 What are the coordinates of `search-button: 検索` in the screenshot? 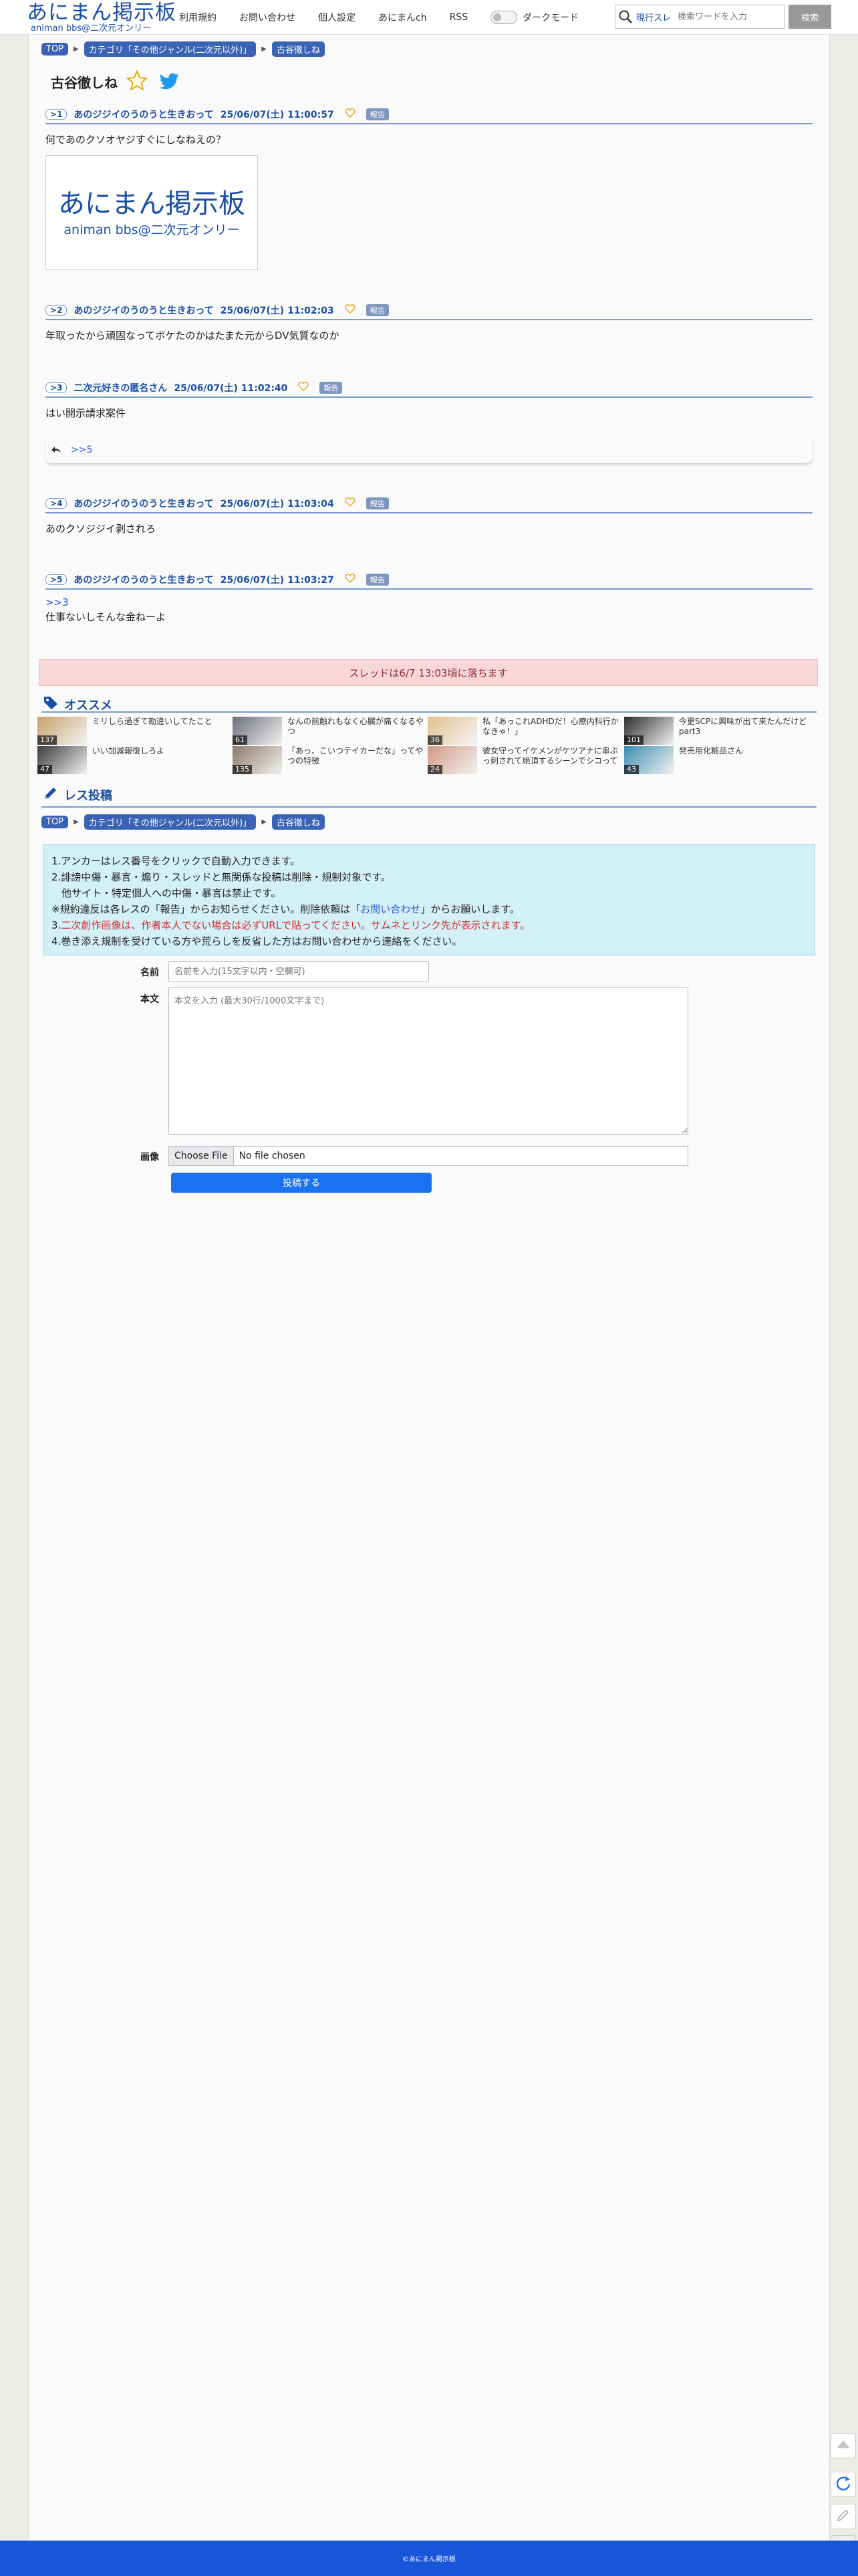 It's located at (810, 17).